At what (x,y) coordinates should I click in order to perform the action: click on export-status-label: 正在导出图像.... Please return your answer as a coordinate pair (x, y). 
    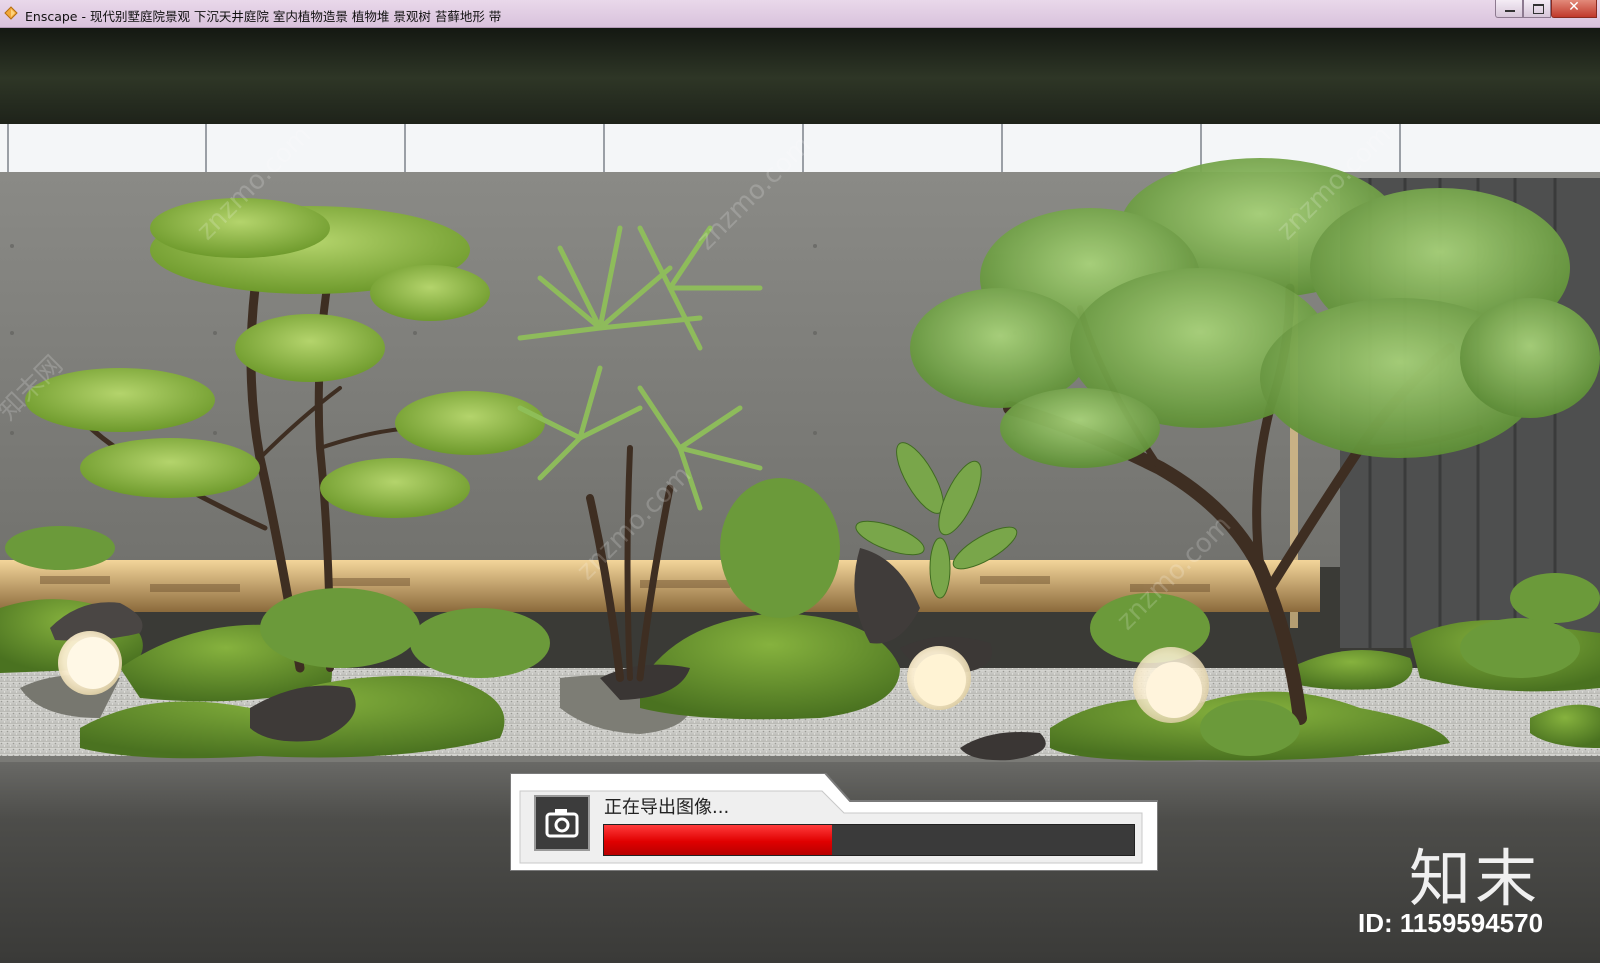
    Looking at the image, I should click on (667, 807).